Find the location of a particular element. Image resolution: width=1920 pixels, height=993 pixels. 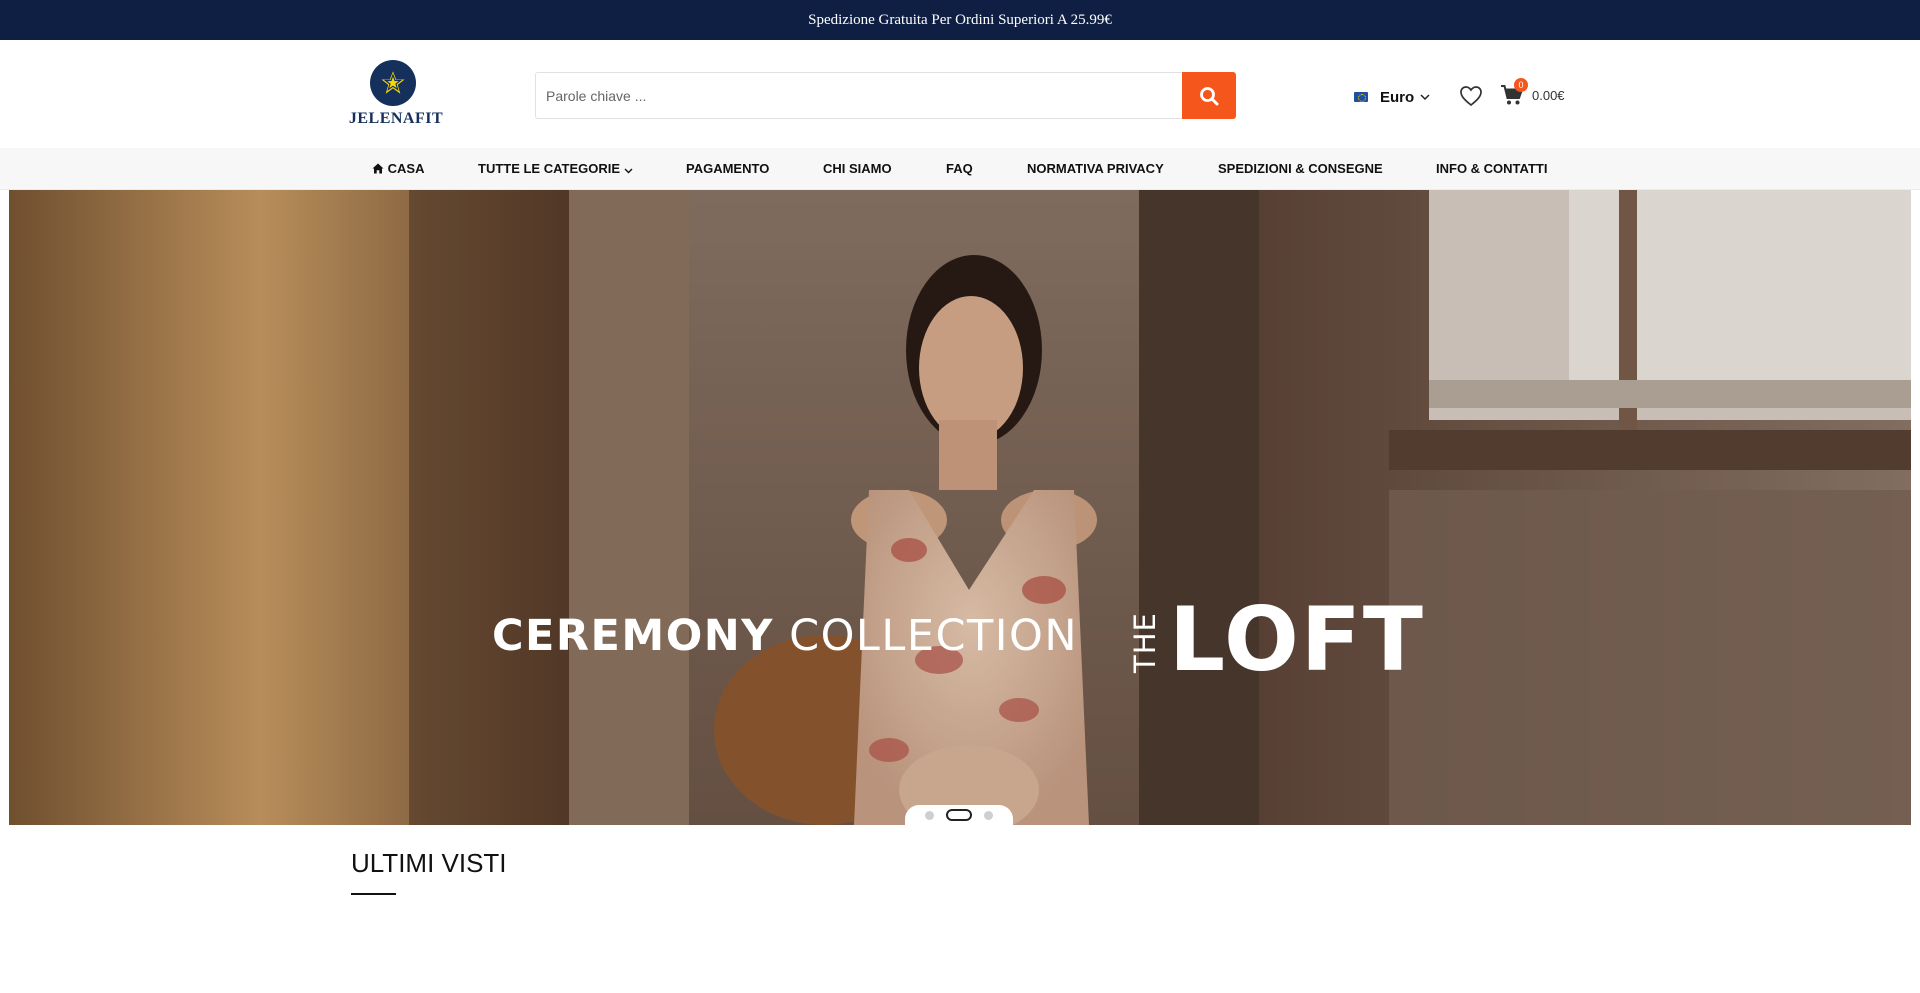

nav-item-spedizioni-consegne: SPEDIZIONI & CONSEGNE is located at coordinates (1300, 169).